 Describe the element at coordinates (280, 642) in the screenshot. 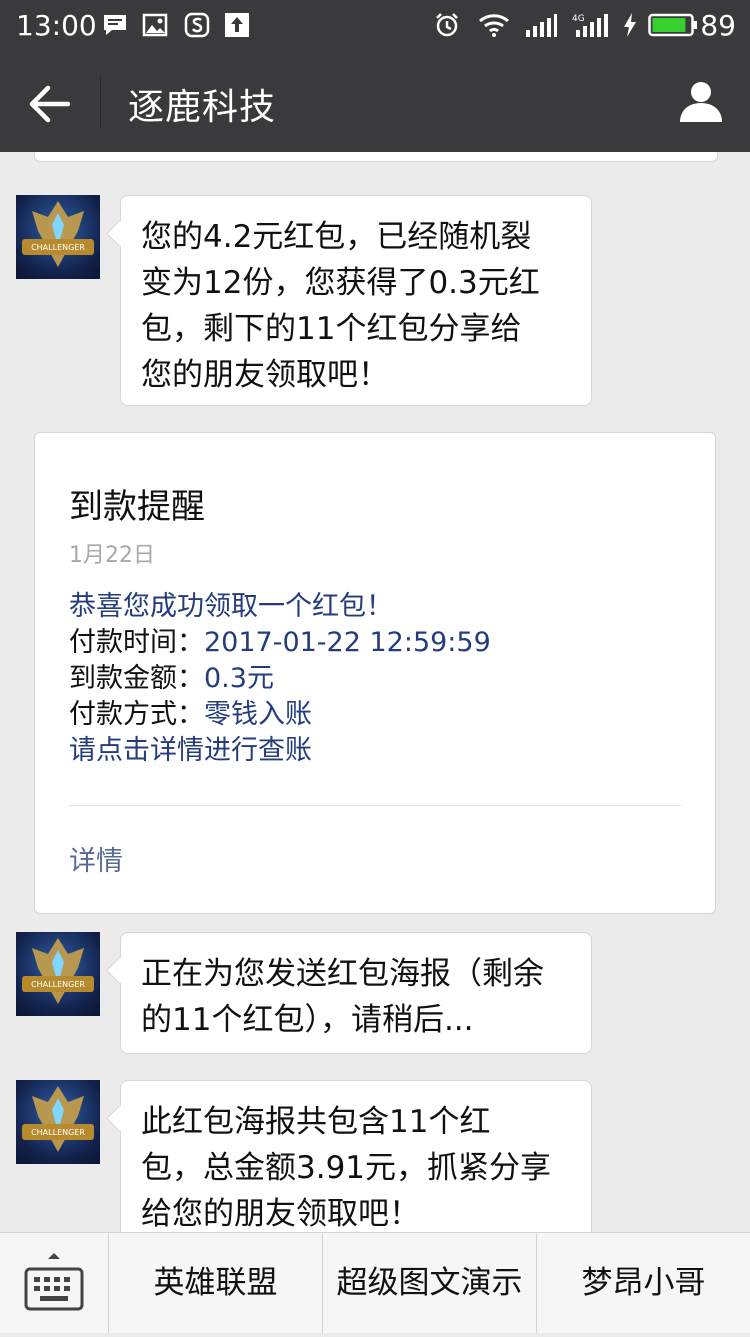

I see `card-line-payment-time: 付款时间：2017-01-22 12:59:59` at that location.